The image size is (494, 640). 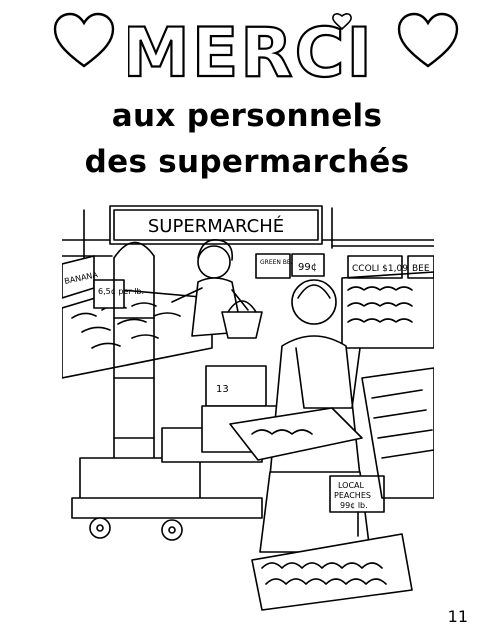 What do you see at coordinates (457, 616) in the screenshot?
I see `page-number: 11` at bounding box center [457, 616].